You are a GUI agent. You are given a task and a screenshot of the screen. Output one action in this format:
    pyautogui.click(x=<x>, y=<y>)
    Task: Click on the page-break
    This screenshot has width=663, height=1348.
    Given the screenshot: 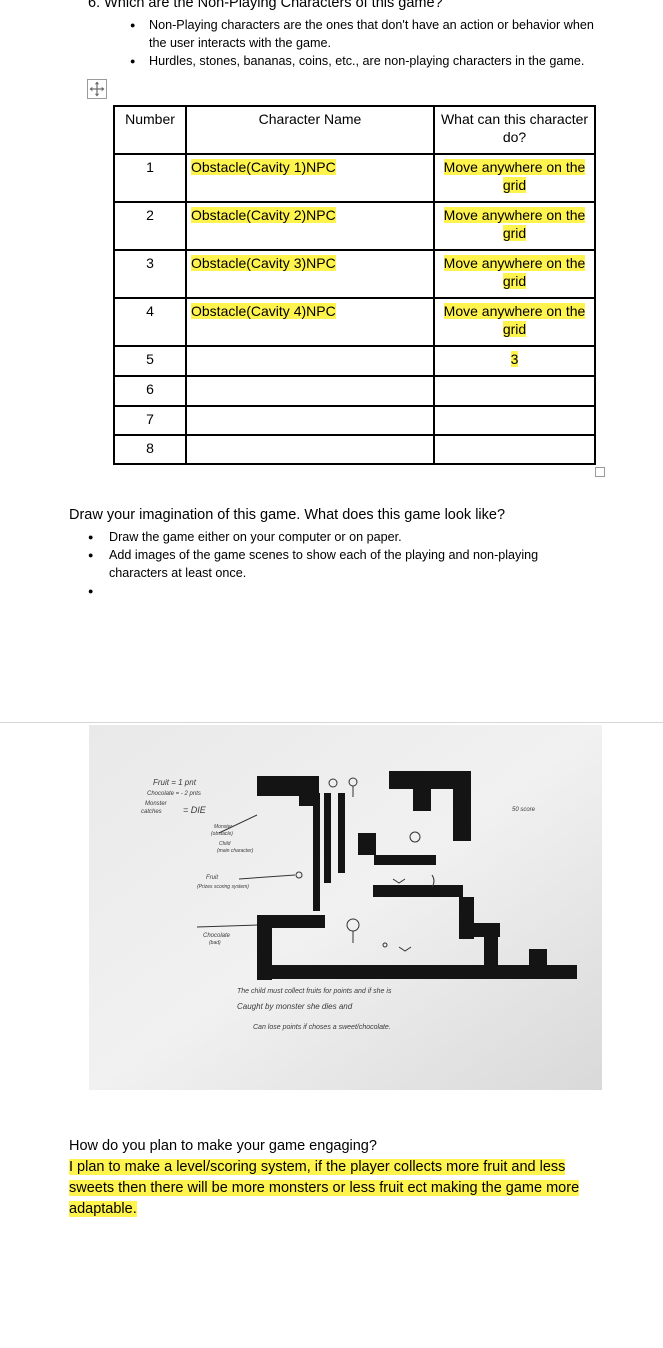 What is the action you would take?
    pyautogui.click(x=331, y=722)
    